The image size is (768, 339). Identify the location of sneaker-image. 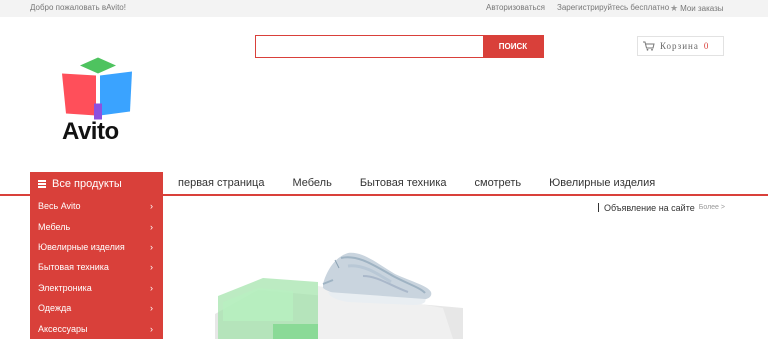
(339, 295).